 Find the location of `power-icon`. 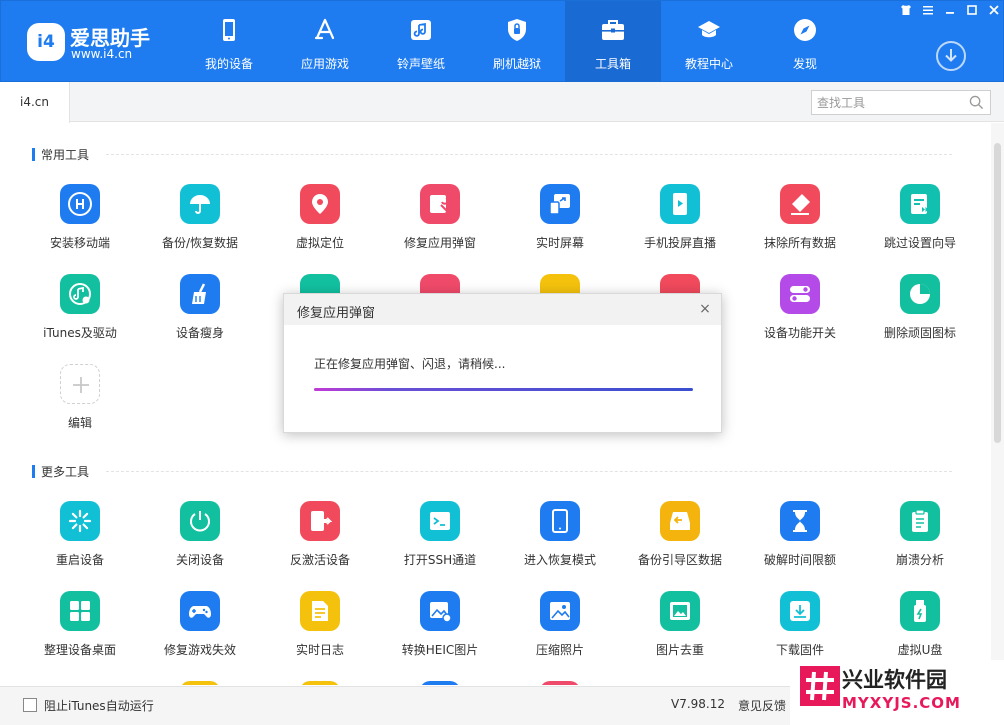

power-icon is located at coordinates (200, 521).